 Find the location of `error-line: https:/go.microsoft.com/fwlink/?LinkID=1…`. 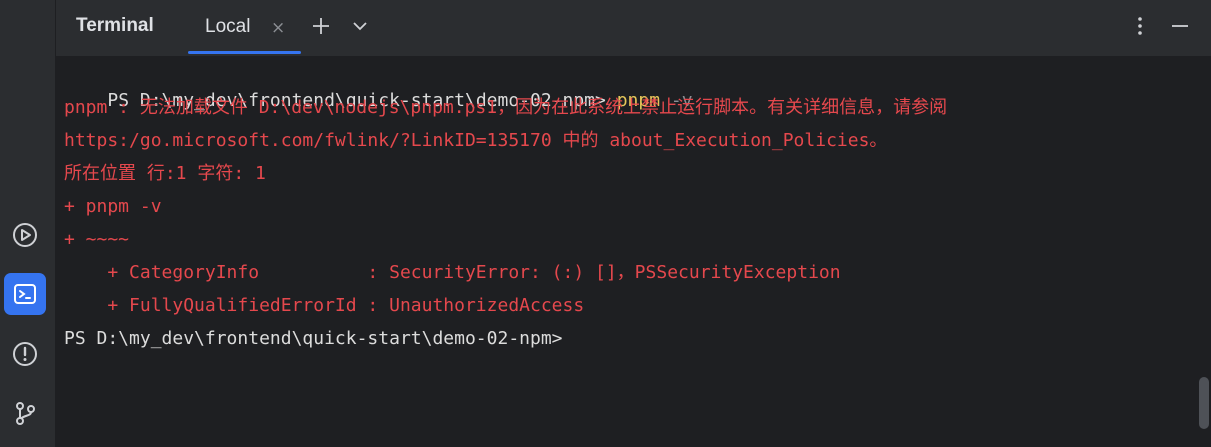

error-line: https:/go.microsoft.com/fwlink/?LinkID=1… is located at coordinates (476, 140).